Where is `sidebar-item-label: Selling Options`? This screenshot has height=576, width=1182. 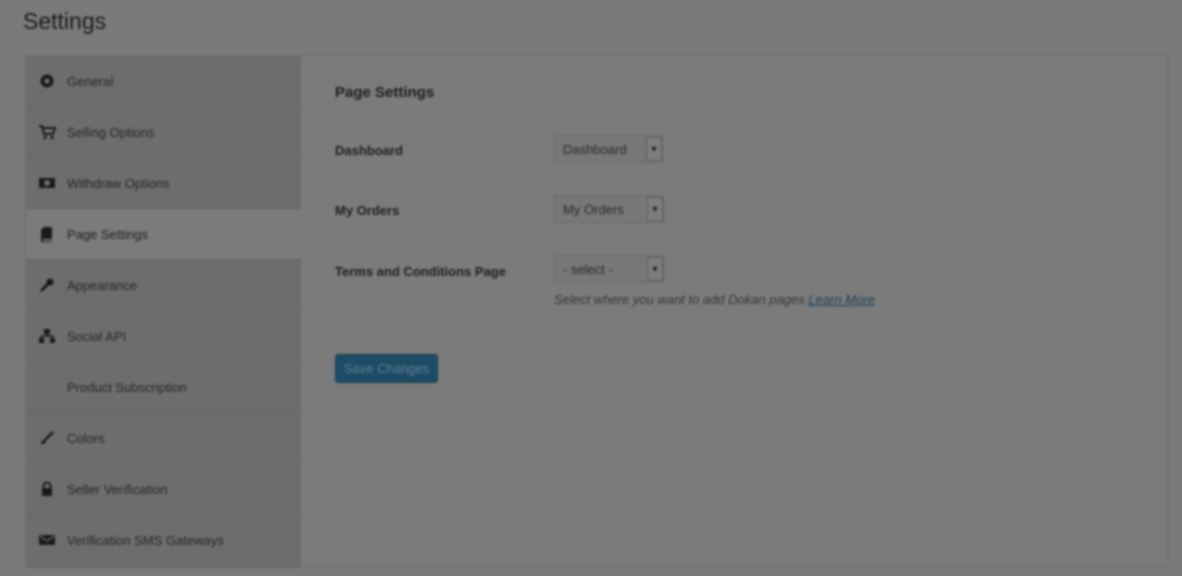 sidebar-item-label: Selling Options is located at coordinates (111, 132).